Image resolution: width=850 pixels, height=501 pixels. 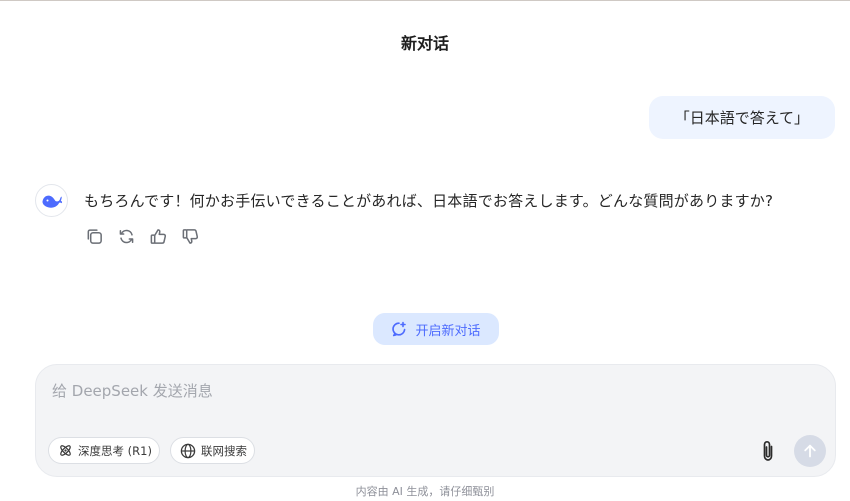 I want to click on deep-think-icon, so click(x=65, y=450).